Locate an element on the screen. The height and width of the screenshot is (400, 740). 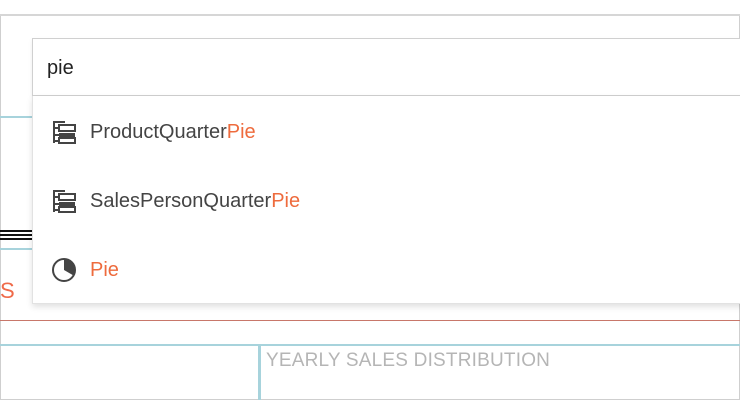
search-input is located at coordinates (387, 68).